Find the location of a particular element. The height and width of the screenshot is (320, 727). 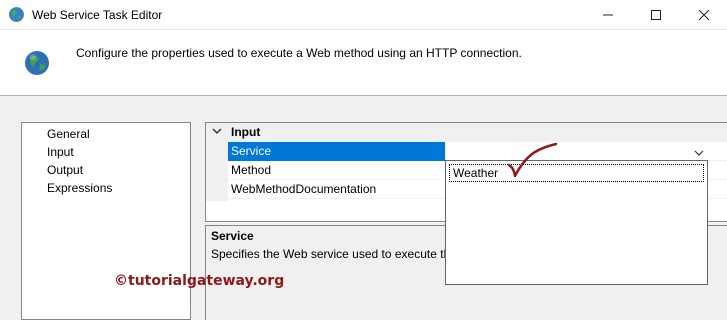

grid-gutter is located at coordinates (217, 171).